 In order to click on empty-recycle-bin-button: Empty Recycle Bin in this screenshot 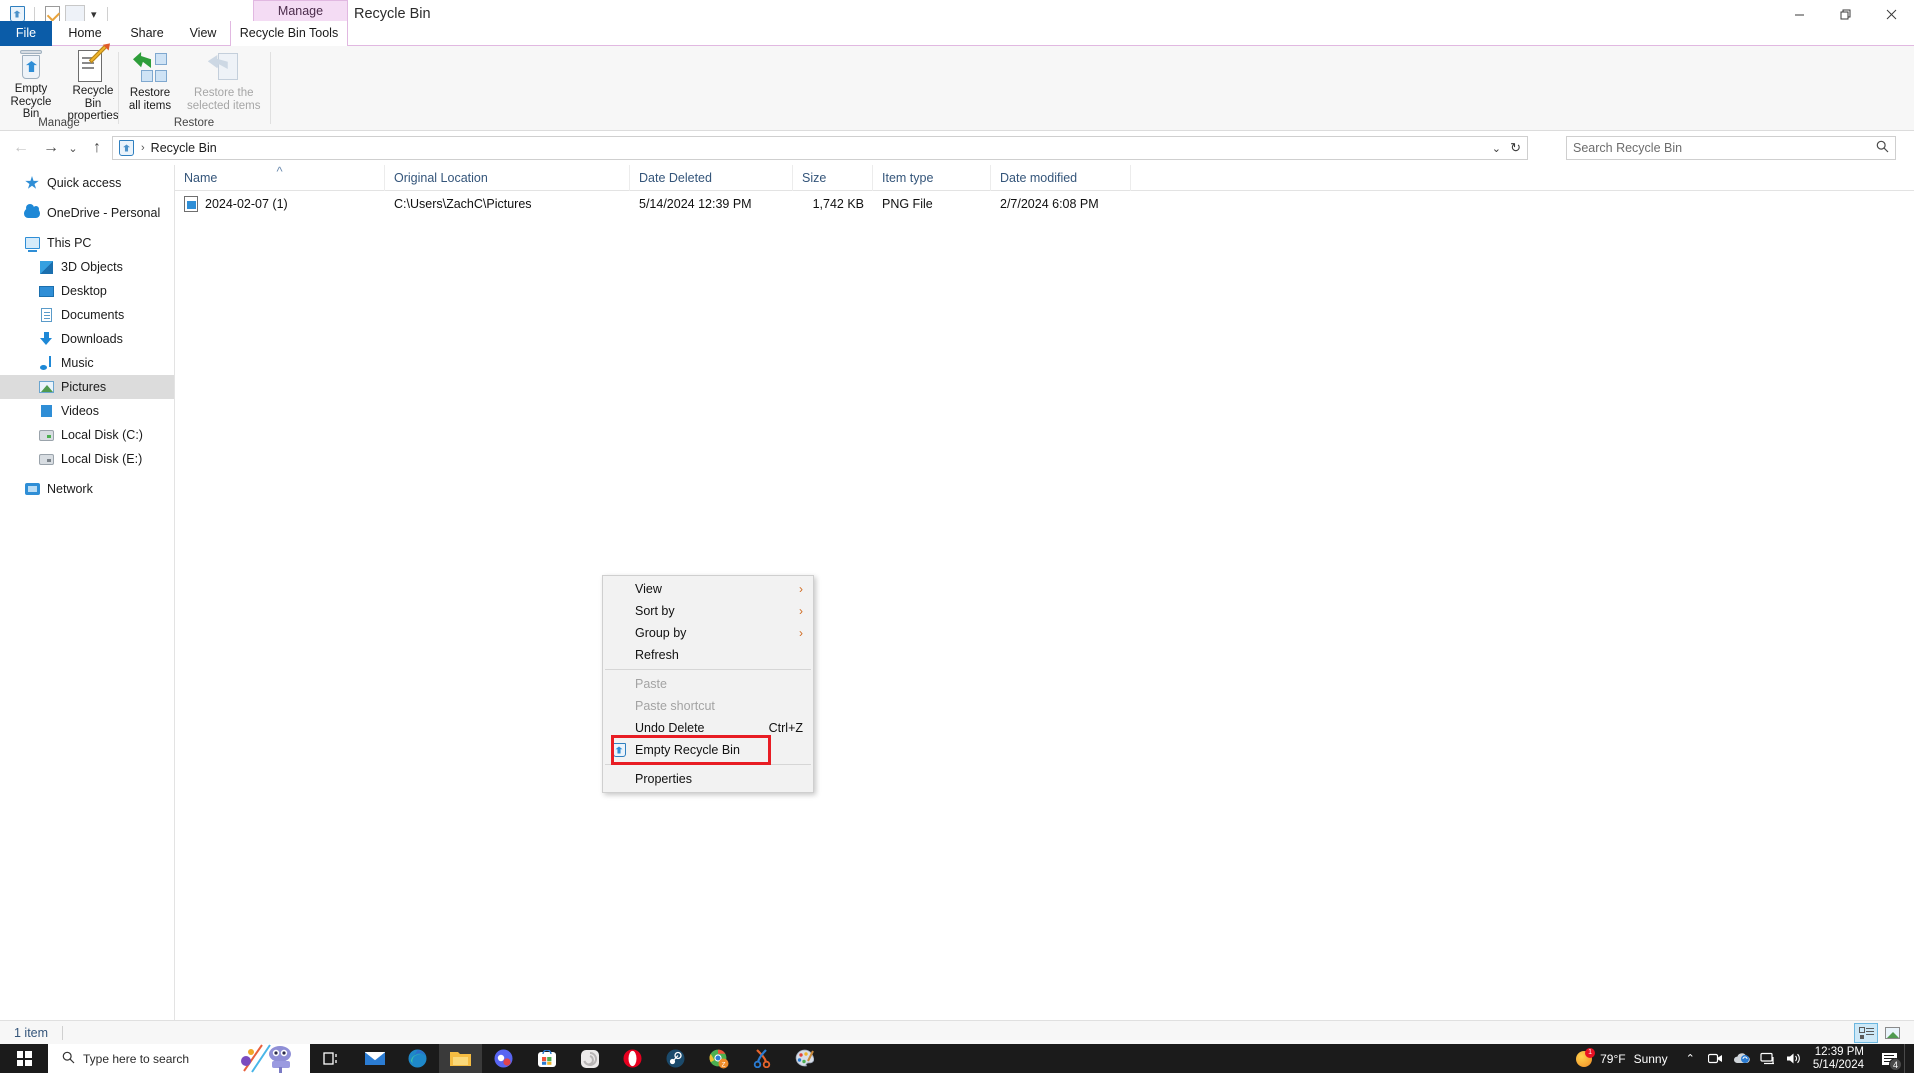, I will do `click(31, 83)`.